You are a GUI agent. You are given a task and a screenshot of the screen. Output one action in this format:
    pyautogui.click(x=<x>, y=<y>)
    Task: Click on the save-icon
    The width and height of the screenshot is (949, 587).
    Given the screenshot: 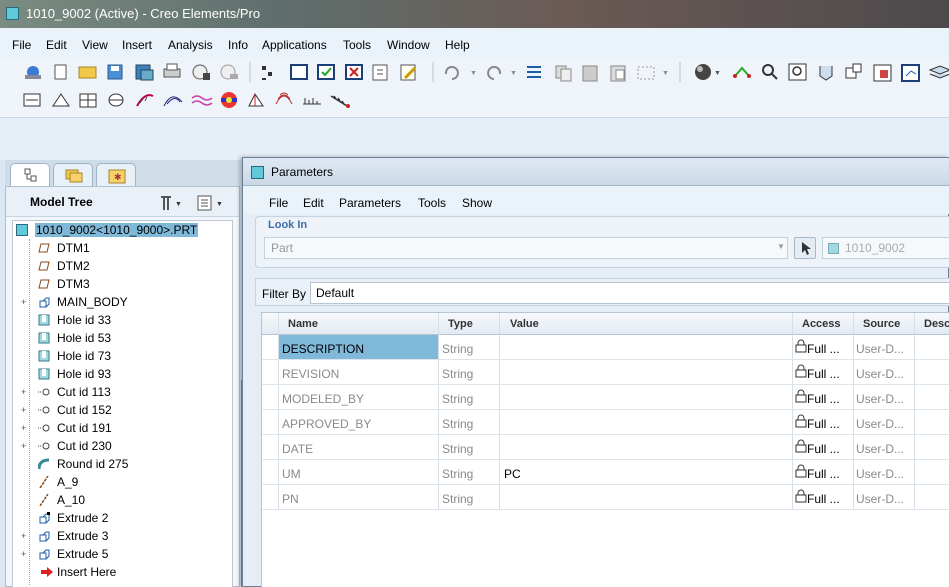 What is the action you would take?
    pyautogui.click(x=115, y=72)
    